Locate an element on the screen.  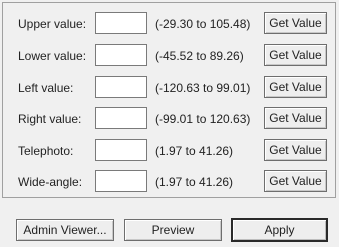
wide-angle-input is located at coordinates (121, 181).